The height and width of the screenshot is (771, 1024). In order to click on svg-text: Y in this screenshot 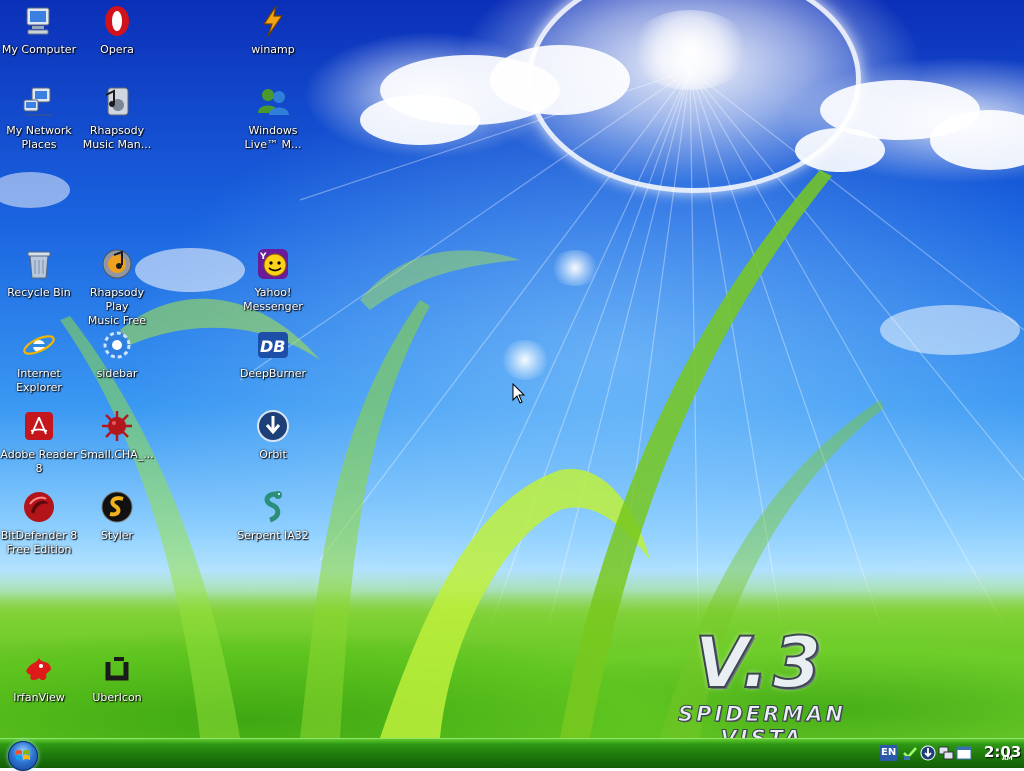, I will do `click(263, 257)`.